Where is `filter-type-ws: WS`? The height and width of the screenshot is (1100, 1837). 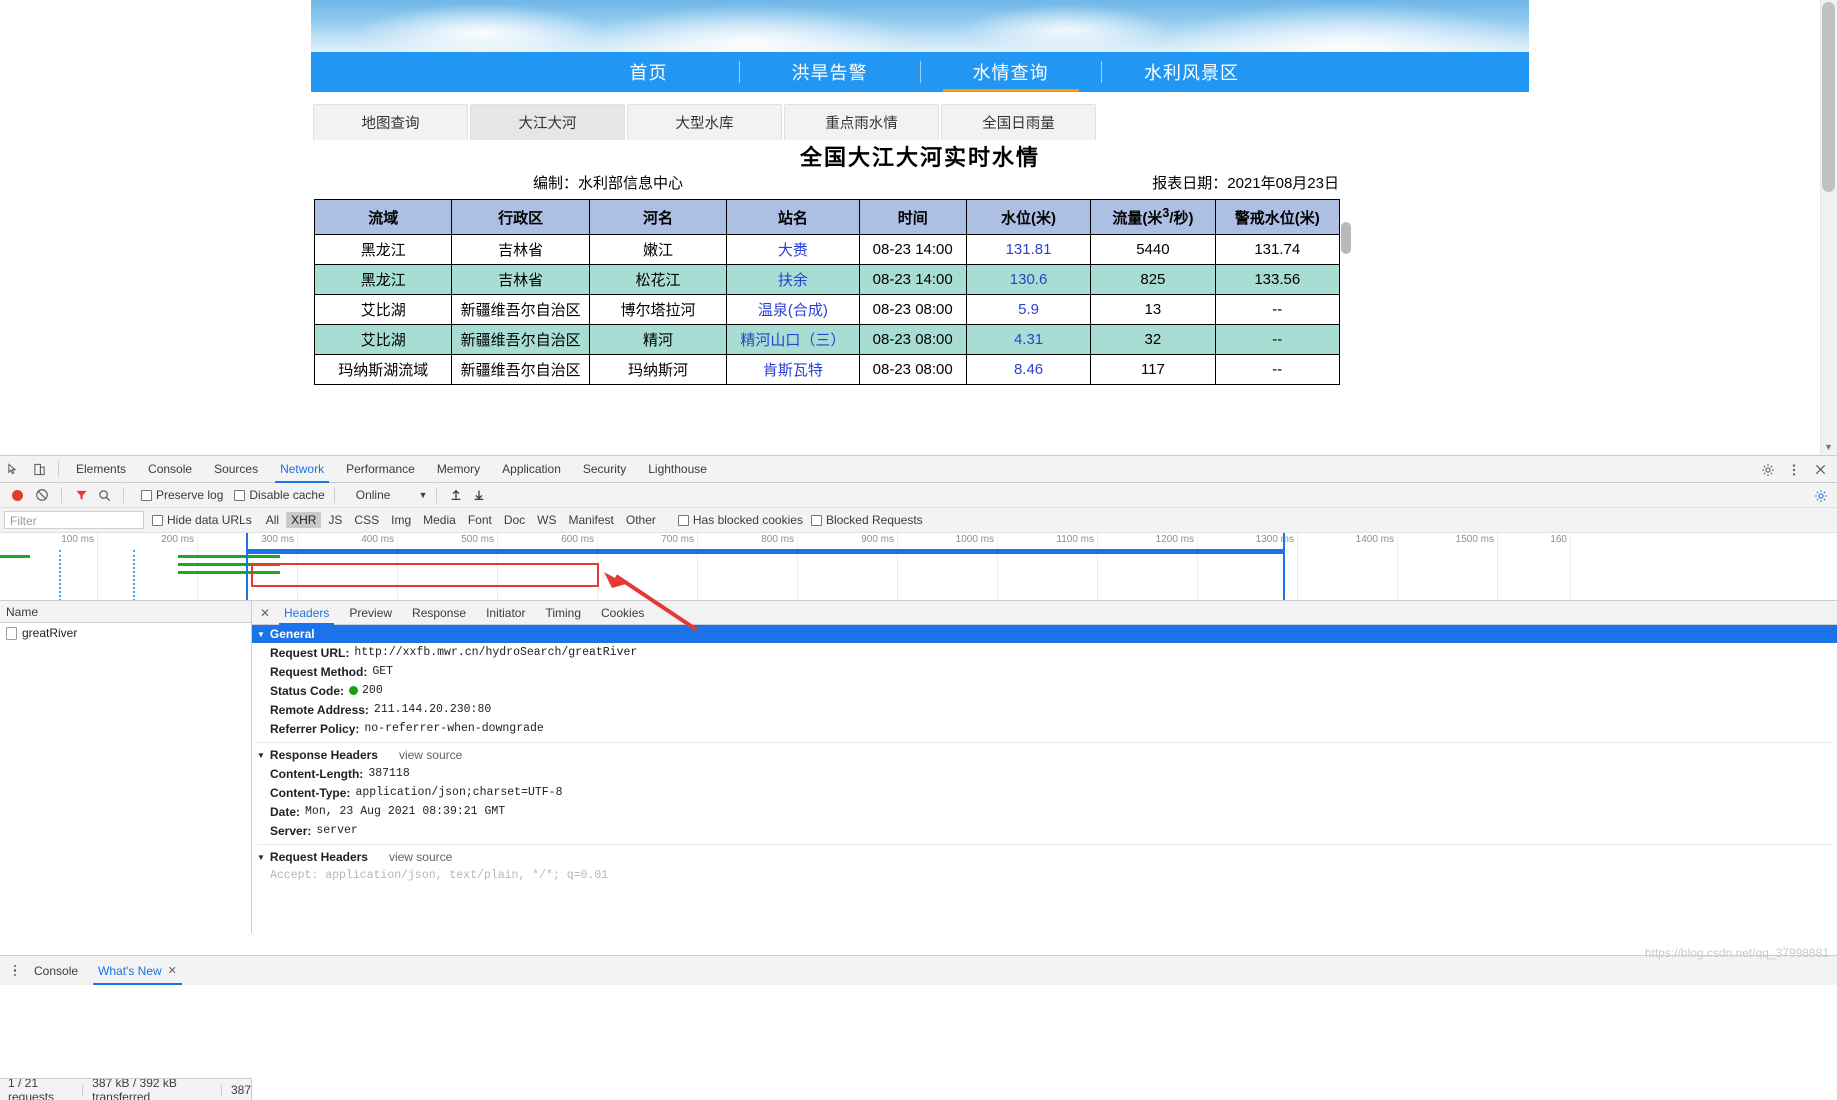 filter-type-ws: WS is located at coordinates (546, 520).